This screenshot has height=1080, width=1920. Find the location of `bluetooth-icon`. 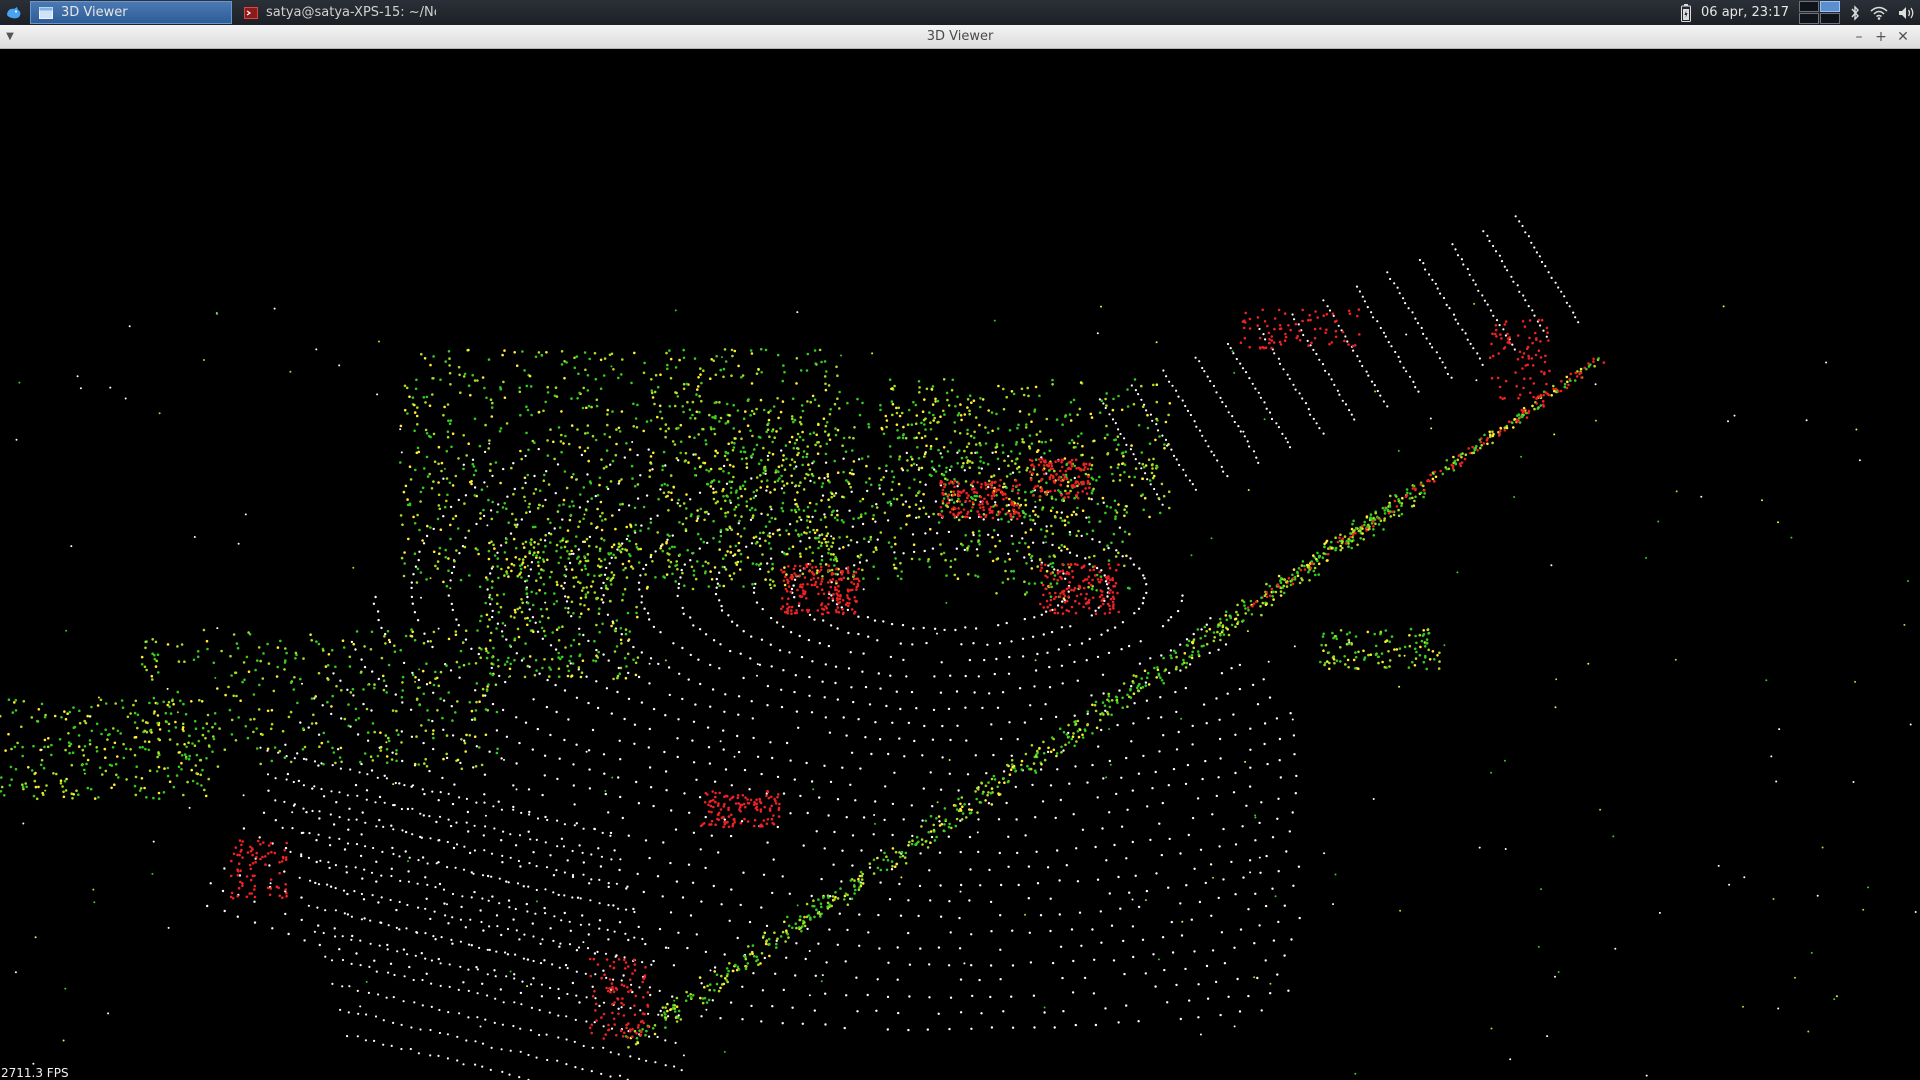

bluetooth-icon is located at coordinates (1855, 12).